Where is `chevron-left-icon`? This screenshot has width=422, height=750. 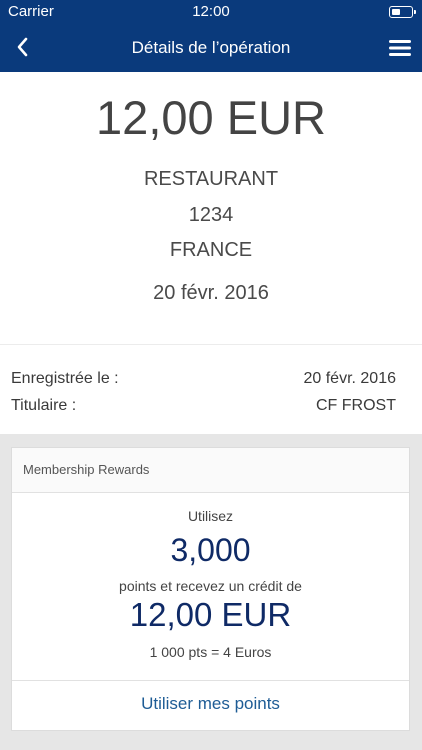 chevron-left-icon is located at coordinates (22, 47).